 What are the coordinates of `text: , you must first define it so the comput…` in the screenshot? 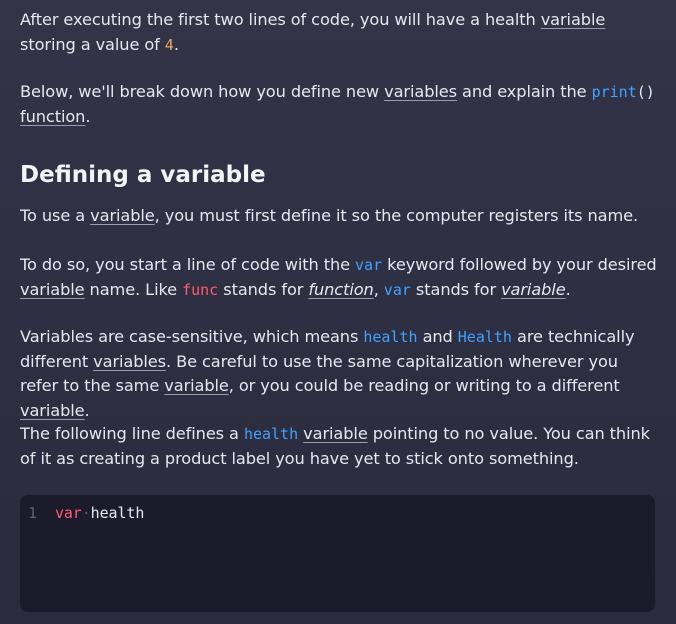 It's located at (396, 215).